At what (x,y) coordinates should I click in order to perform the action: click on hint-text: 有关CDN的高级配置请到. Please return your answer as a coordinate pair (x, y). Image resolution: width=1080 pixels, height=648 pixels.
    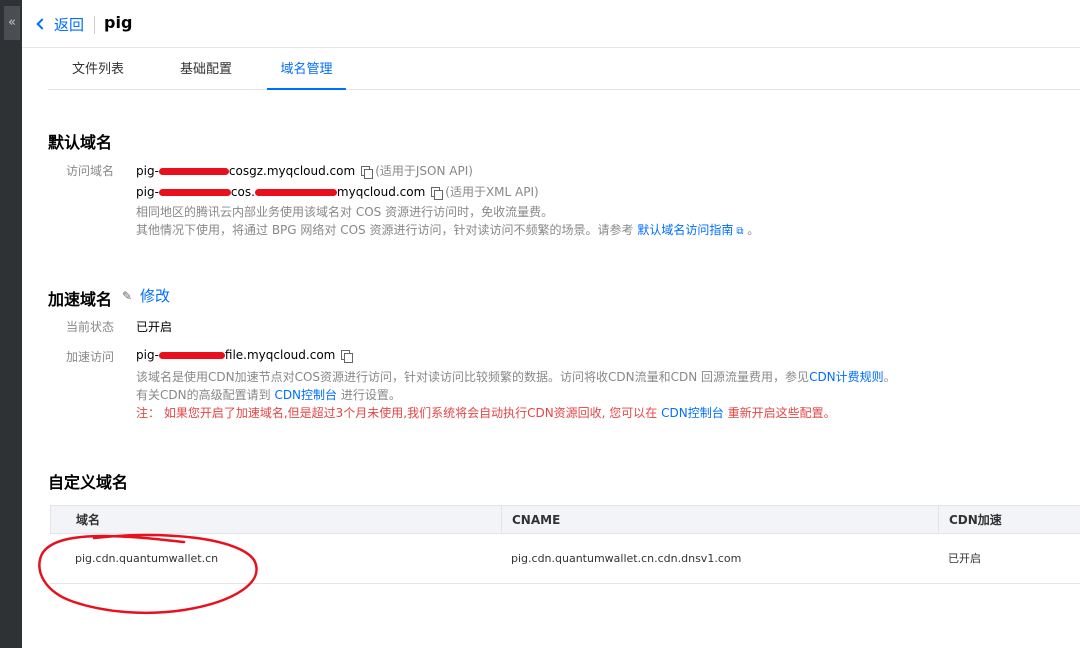
    Looking at the image, I should click on (203, 395).